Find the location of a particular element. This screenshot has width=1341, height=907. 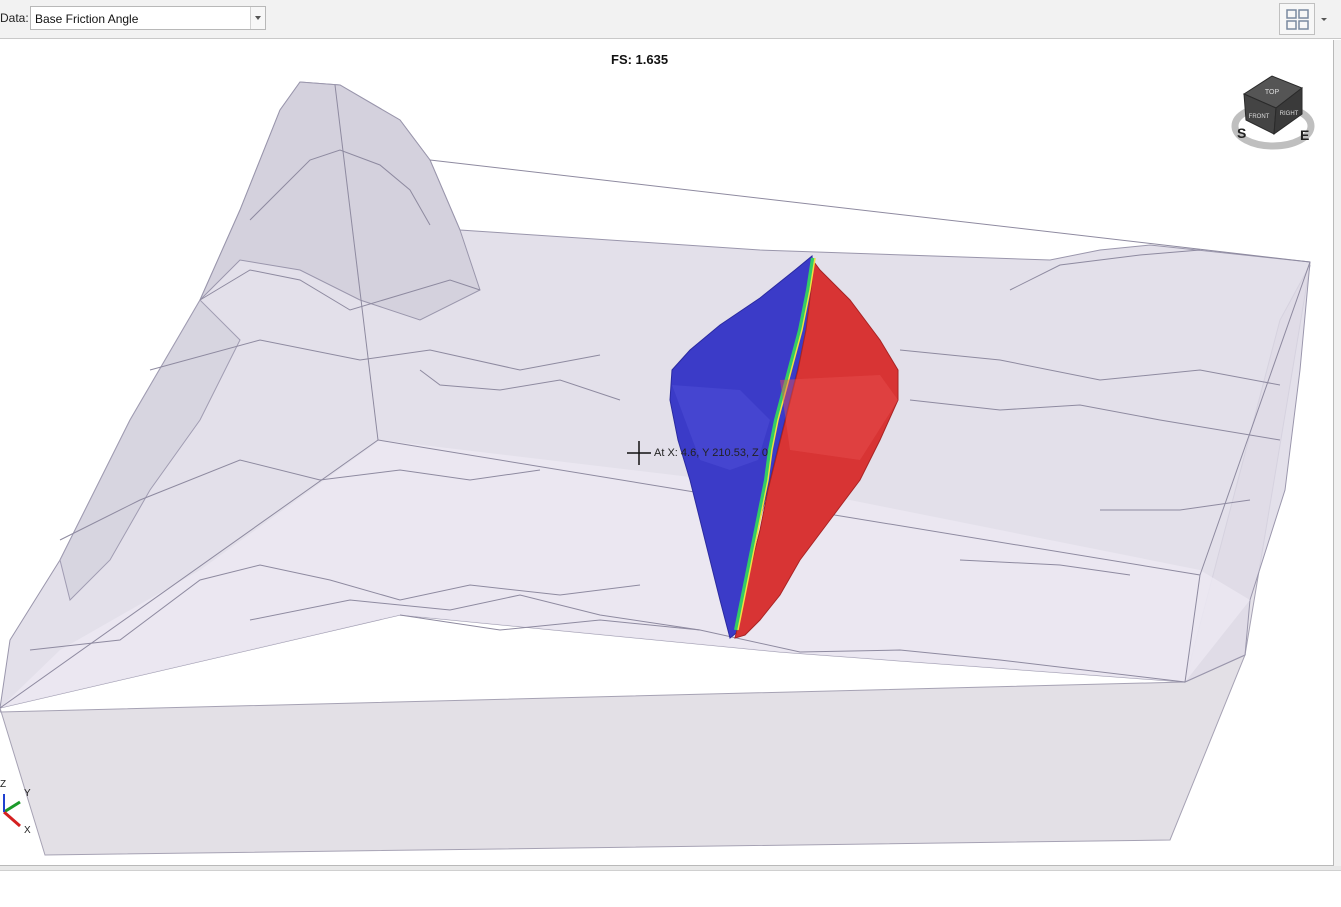

axis-triad: Z Y X is located at coordinates (15, 806).